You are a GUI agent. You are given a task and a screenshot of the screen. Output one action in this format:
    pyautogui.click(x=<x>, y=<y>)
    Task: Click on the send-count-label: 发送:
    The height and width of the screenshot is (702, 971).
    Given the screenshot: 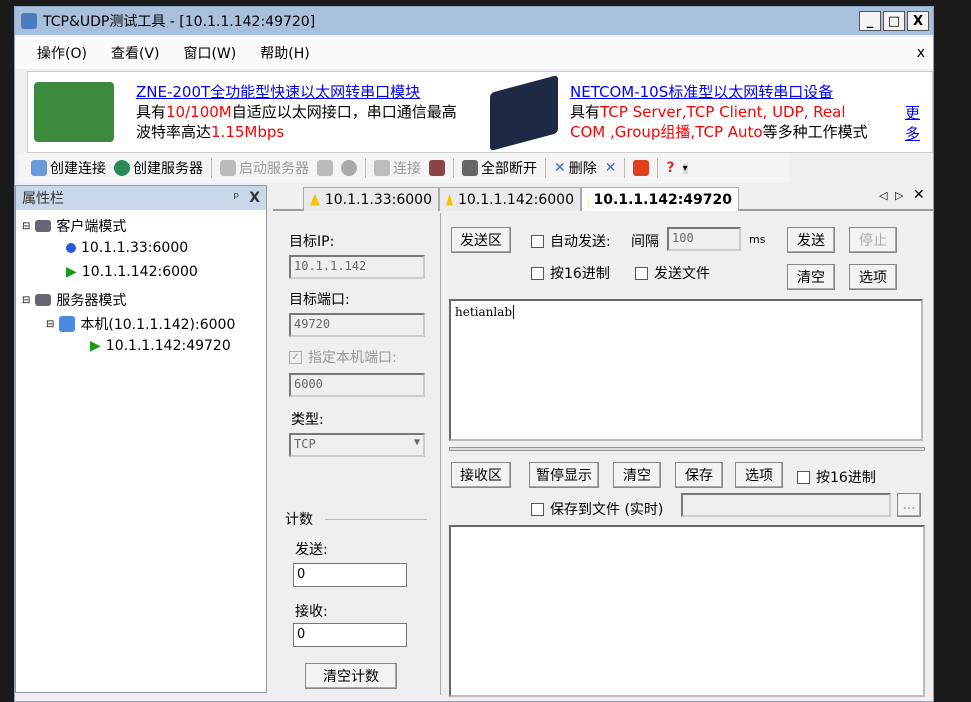 What is the action you would take?
    pyautogui.click(x=311, y=550)
    